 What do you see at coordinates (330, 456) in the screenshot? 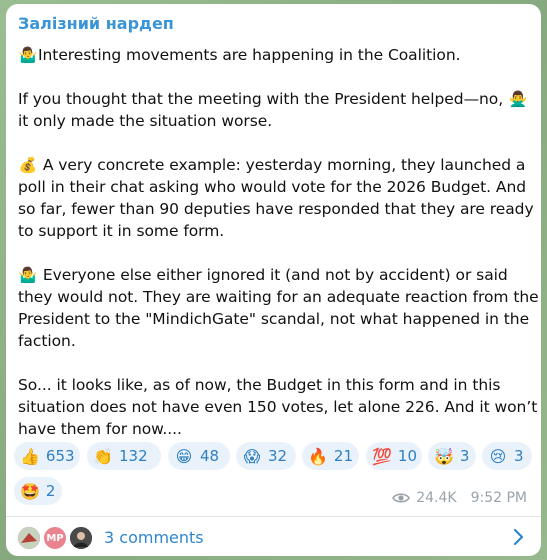
I see `reaction-fire: 🔥 21` at bounding box center [330, 456].